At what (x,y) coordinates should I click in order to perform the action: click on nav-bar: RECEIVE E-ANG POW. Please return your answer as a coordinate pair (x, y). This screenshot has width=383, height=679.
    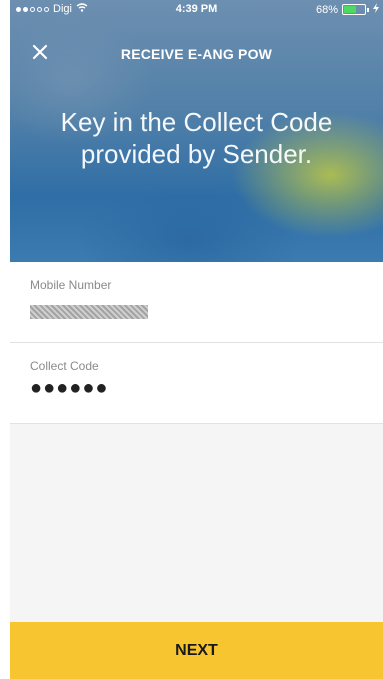
    Looking at the image, I should click on (196, 54).